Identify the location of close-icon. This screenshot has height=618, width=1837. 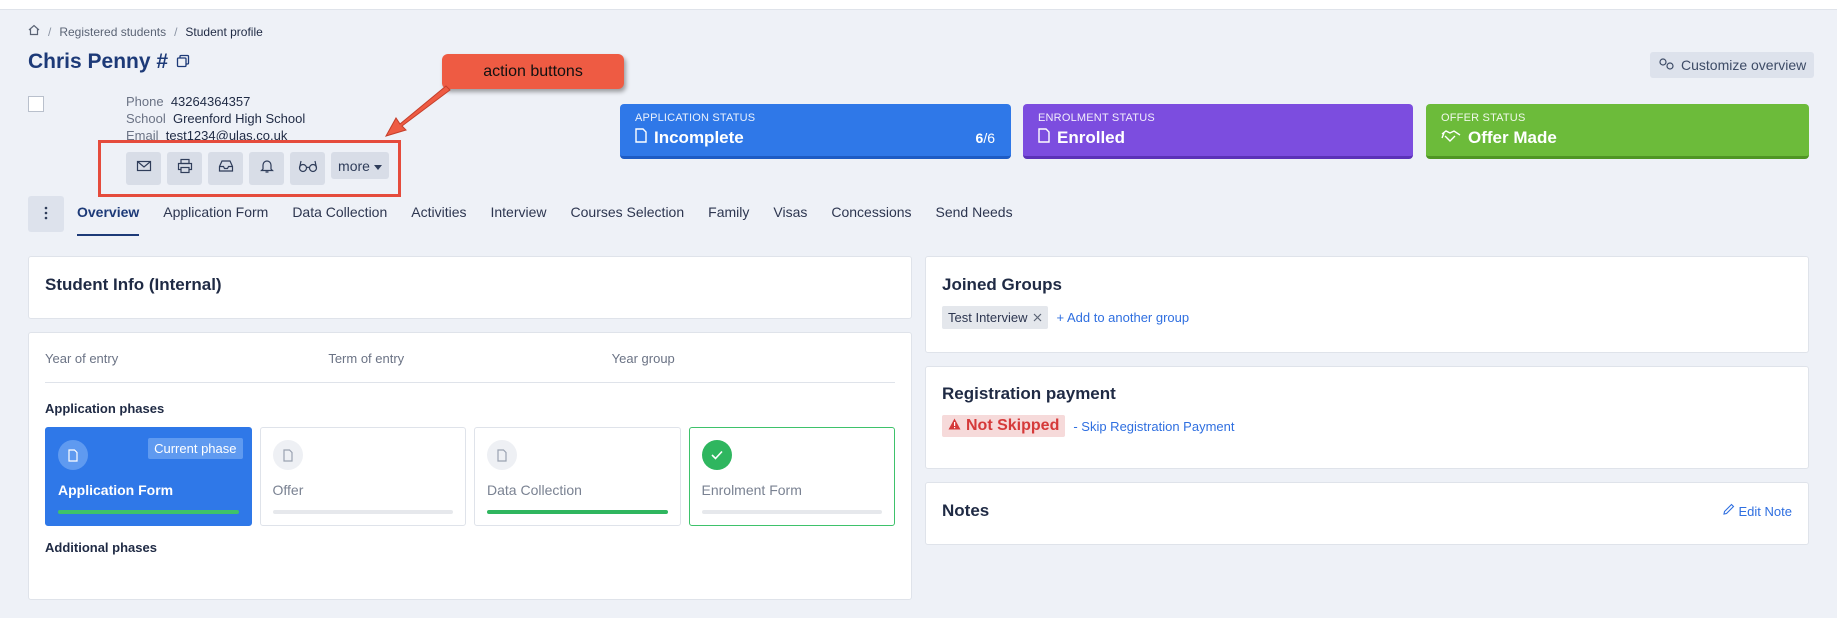
(1037, 317).